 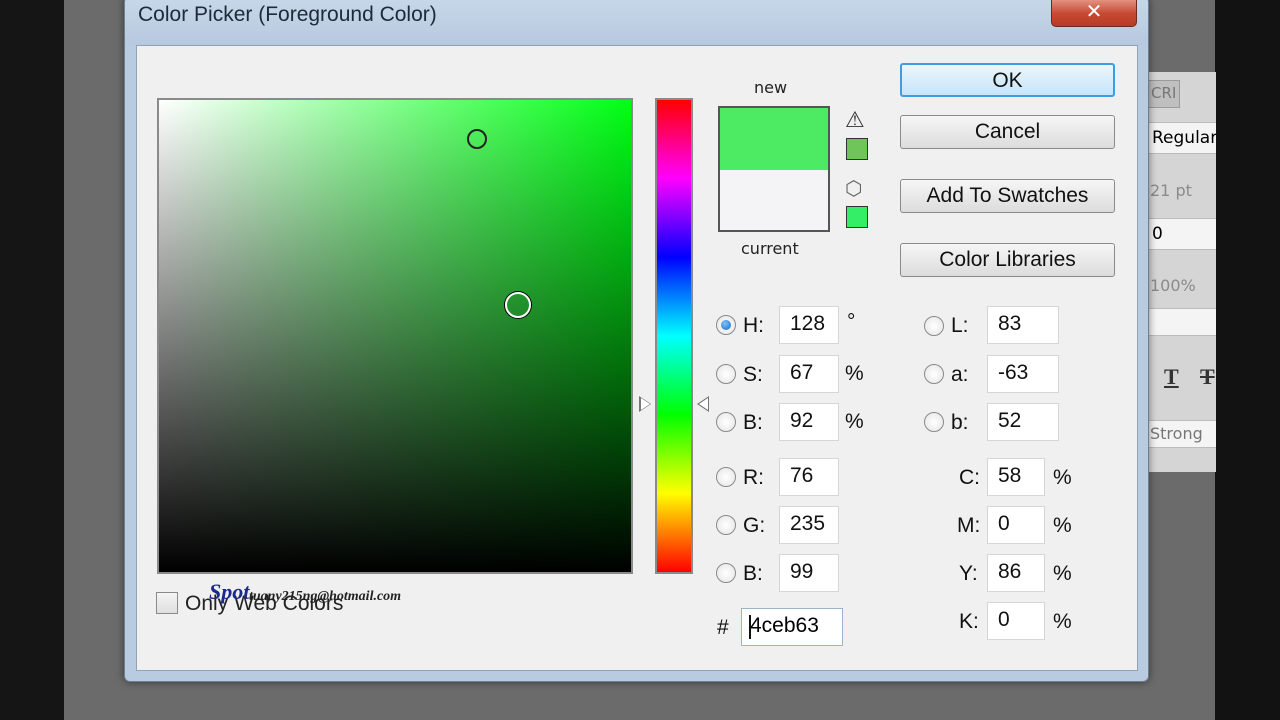 What do you see at coordinates (960, 374) in the screenshot?
I see `a-channel-label: a:` at bounding box center [960, 374].